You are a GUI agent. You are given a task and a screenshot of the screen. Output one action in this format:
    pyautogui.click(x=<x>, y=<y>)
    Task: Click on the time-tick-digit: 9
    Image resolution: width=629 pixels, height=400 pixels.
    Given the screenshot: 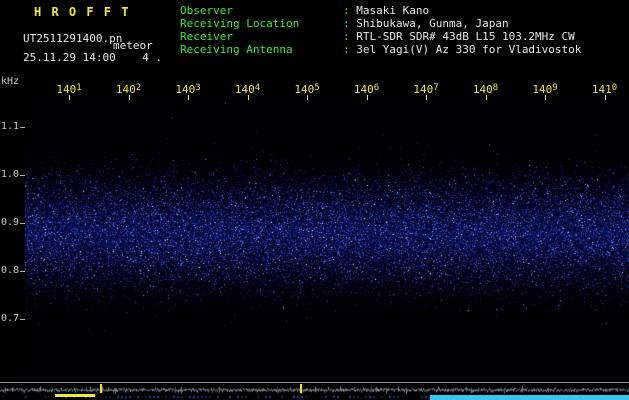 What is the action you would take?
    pyautogui.click(x=555, y=88)
    